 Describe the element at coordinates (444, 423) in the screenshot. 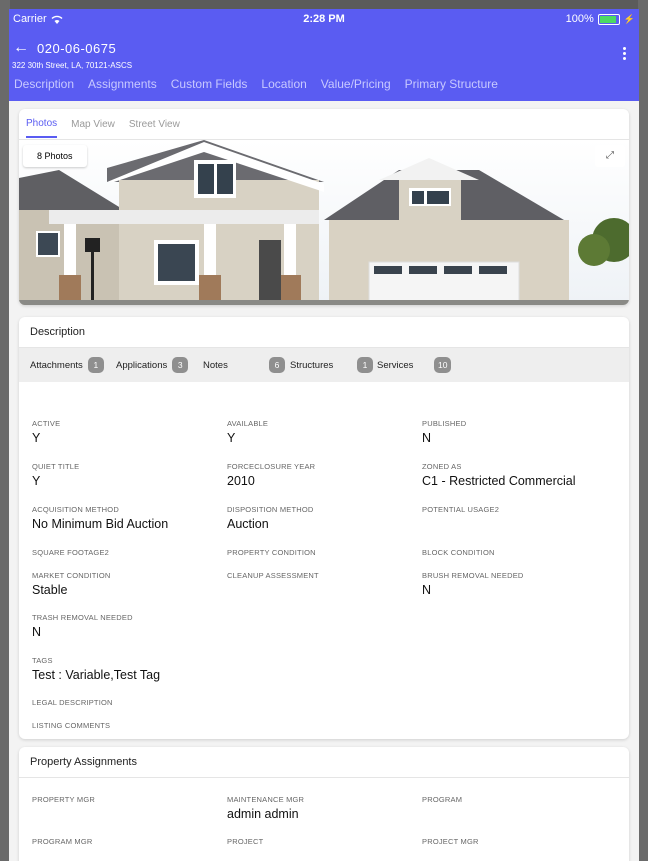

I see `field-label: PUBLISHED` at that location.